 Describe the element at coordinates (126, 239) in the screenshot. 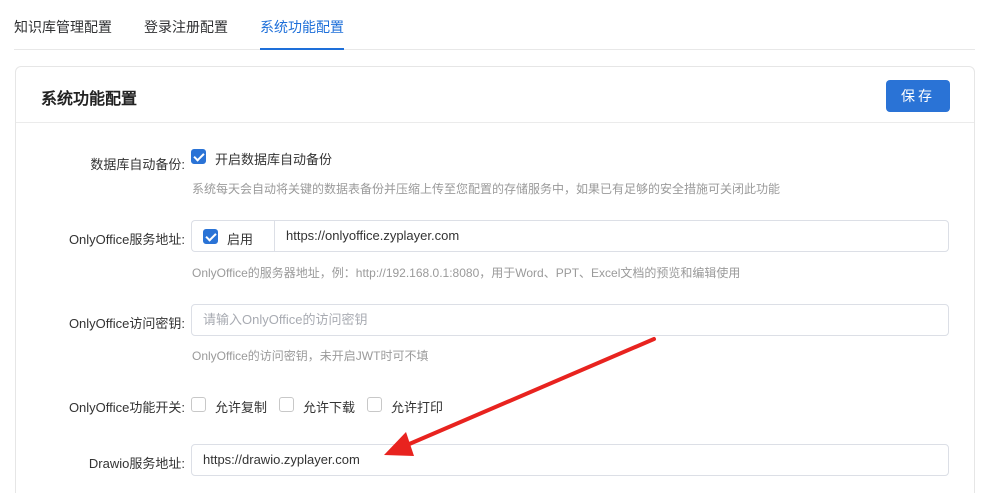

I see `onlyoffice-url-label: OnlyOffice服务地址:` at that location.